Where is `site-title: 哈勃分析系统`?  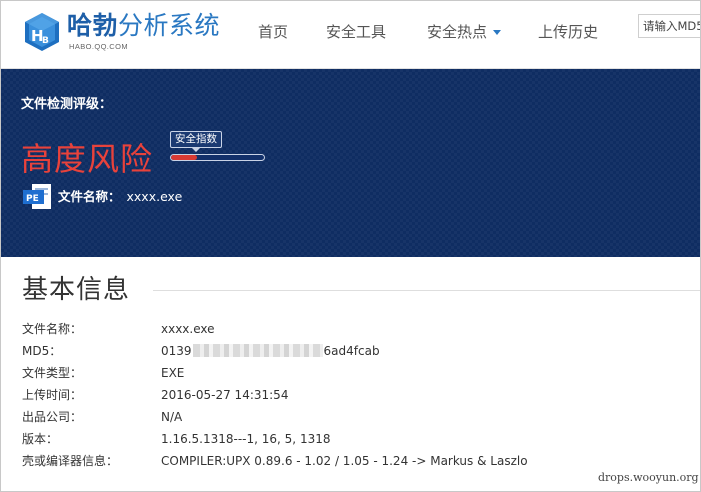 site-title: 哈勃分析系统 is located at coordinates (143, 26).